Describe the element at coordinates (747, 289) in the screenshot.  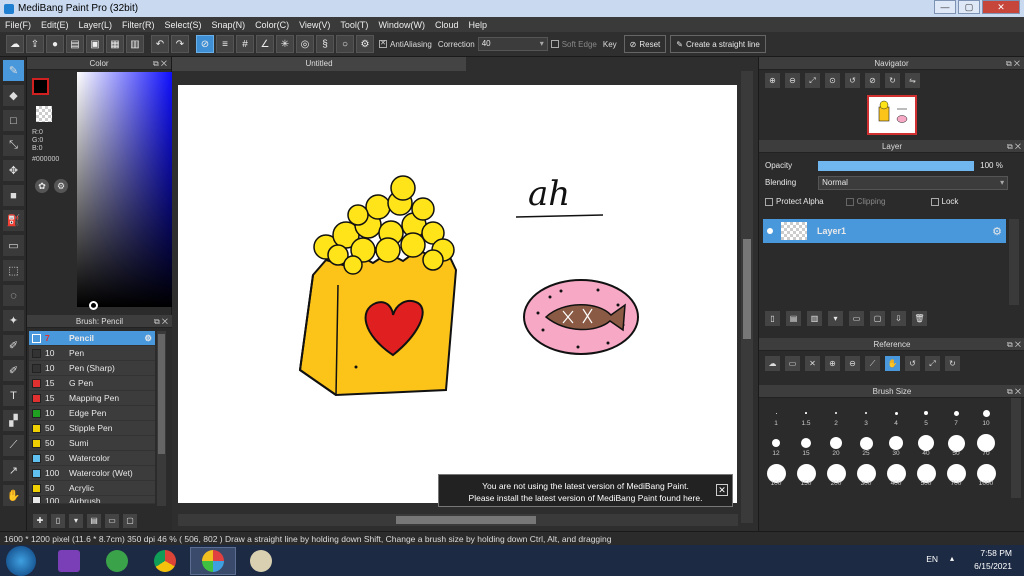
I see `scroll-thumb` at that location.